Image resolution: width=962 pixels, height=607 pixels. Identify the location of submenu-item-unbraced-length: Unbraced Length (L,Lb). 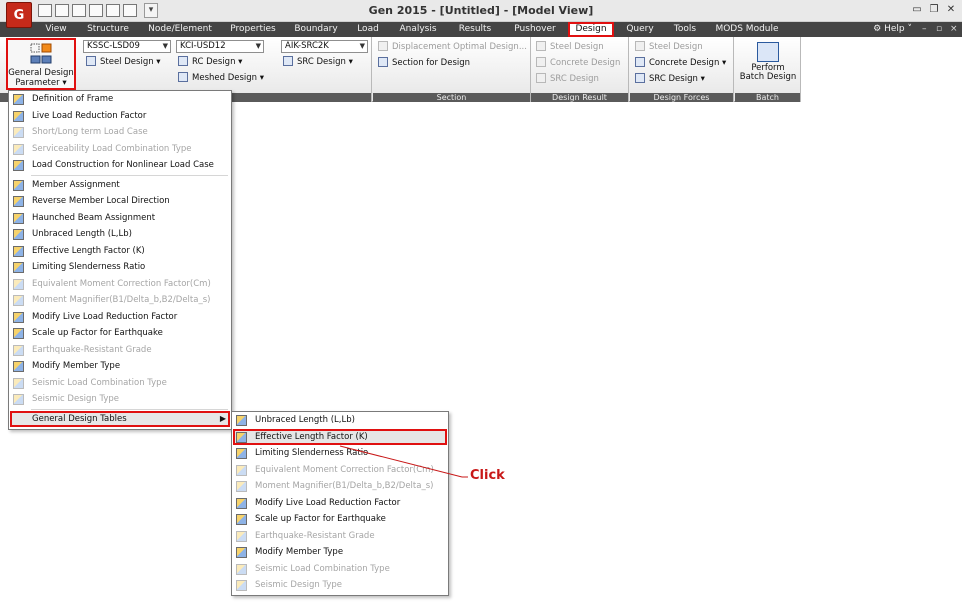
(340, 420).